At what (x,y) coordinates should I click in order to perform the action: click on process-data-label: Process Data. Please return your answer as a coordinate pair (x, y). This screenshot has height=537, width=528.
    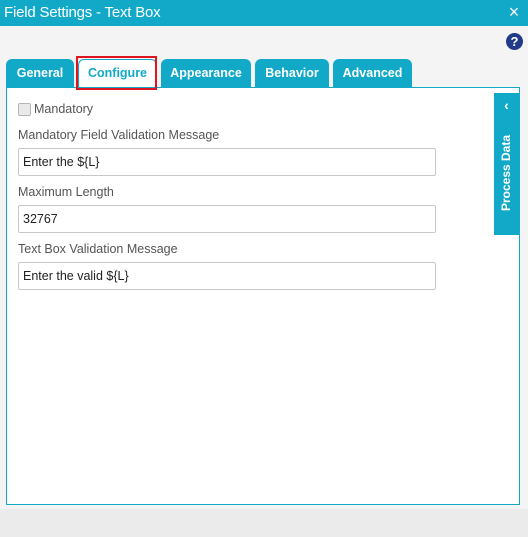
    Looking at the image, I should click on (506, 173).